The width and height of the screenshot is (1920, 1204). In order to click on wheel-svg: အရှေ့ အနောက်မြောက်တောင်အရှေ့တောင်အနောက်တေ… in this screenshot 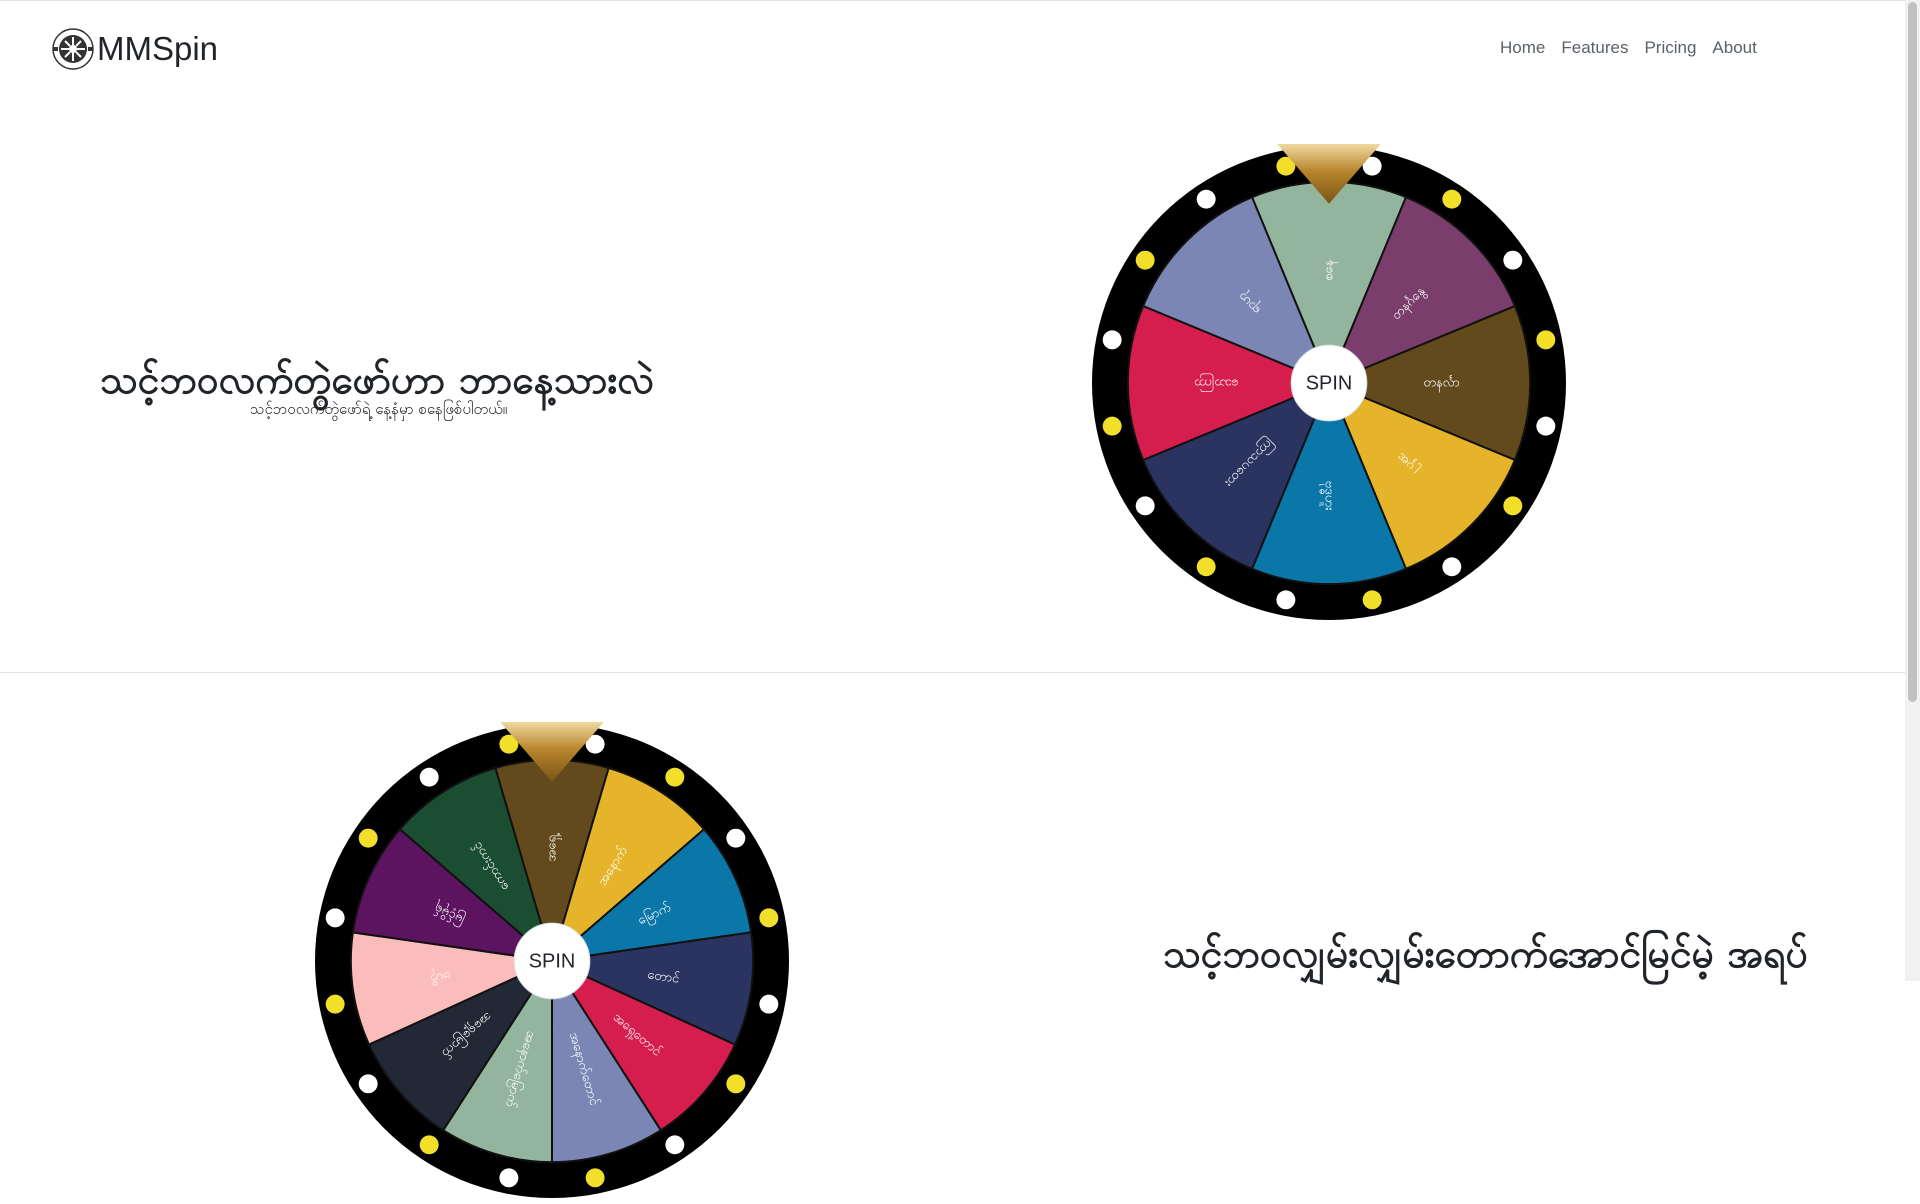, I will do `click(552, 960)`.